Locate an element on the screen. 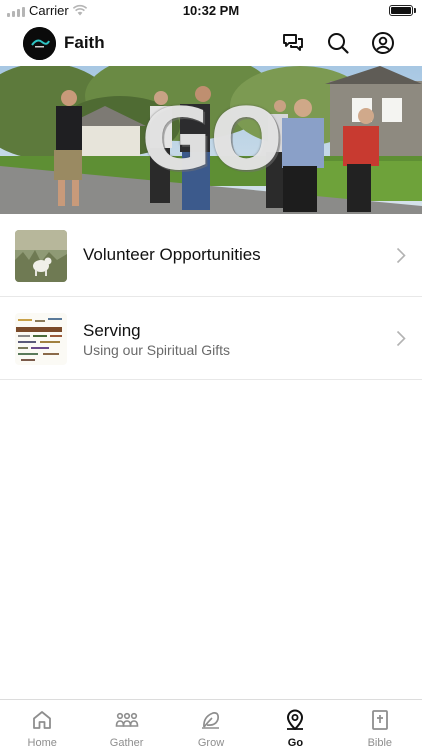 This screenshot has height=750, width=422. church-logo is located at coordinates (39, 43).